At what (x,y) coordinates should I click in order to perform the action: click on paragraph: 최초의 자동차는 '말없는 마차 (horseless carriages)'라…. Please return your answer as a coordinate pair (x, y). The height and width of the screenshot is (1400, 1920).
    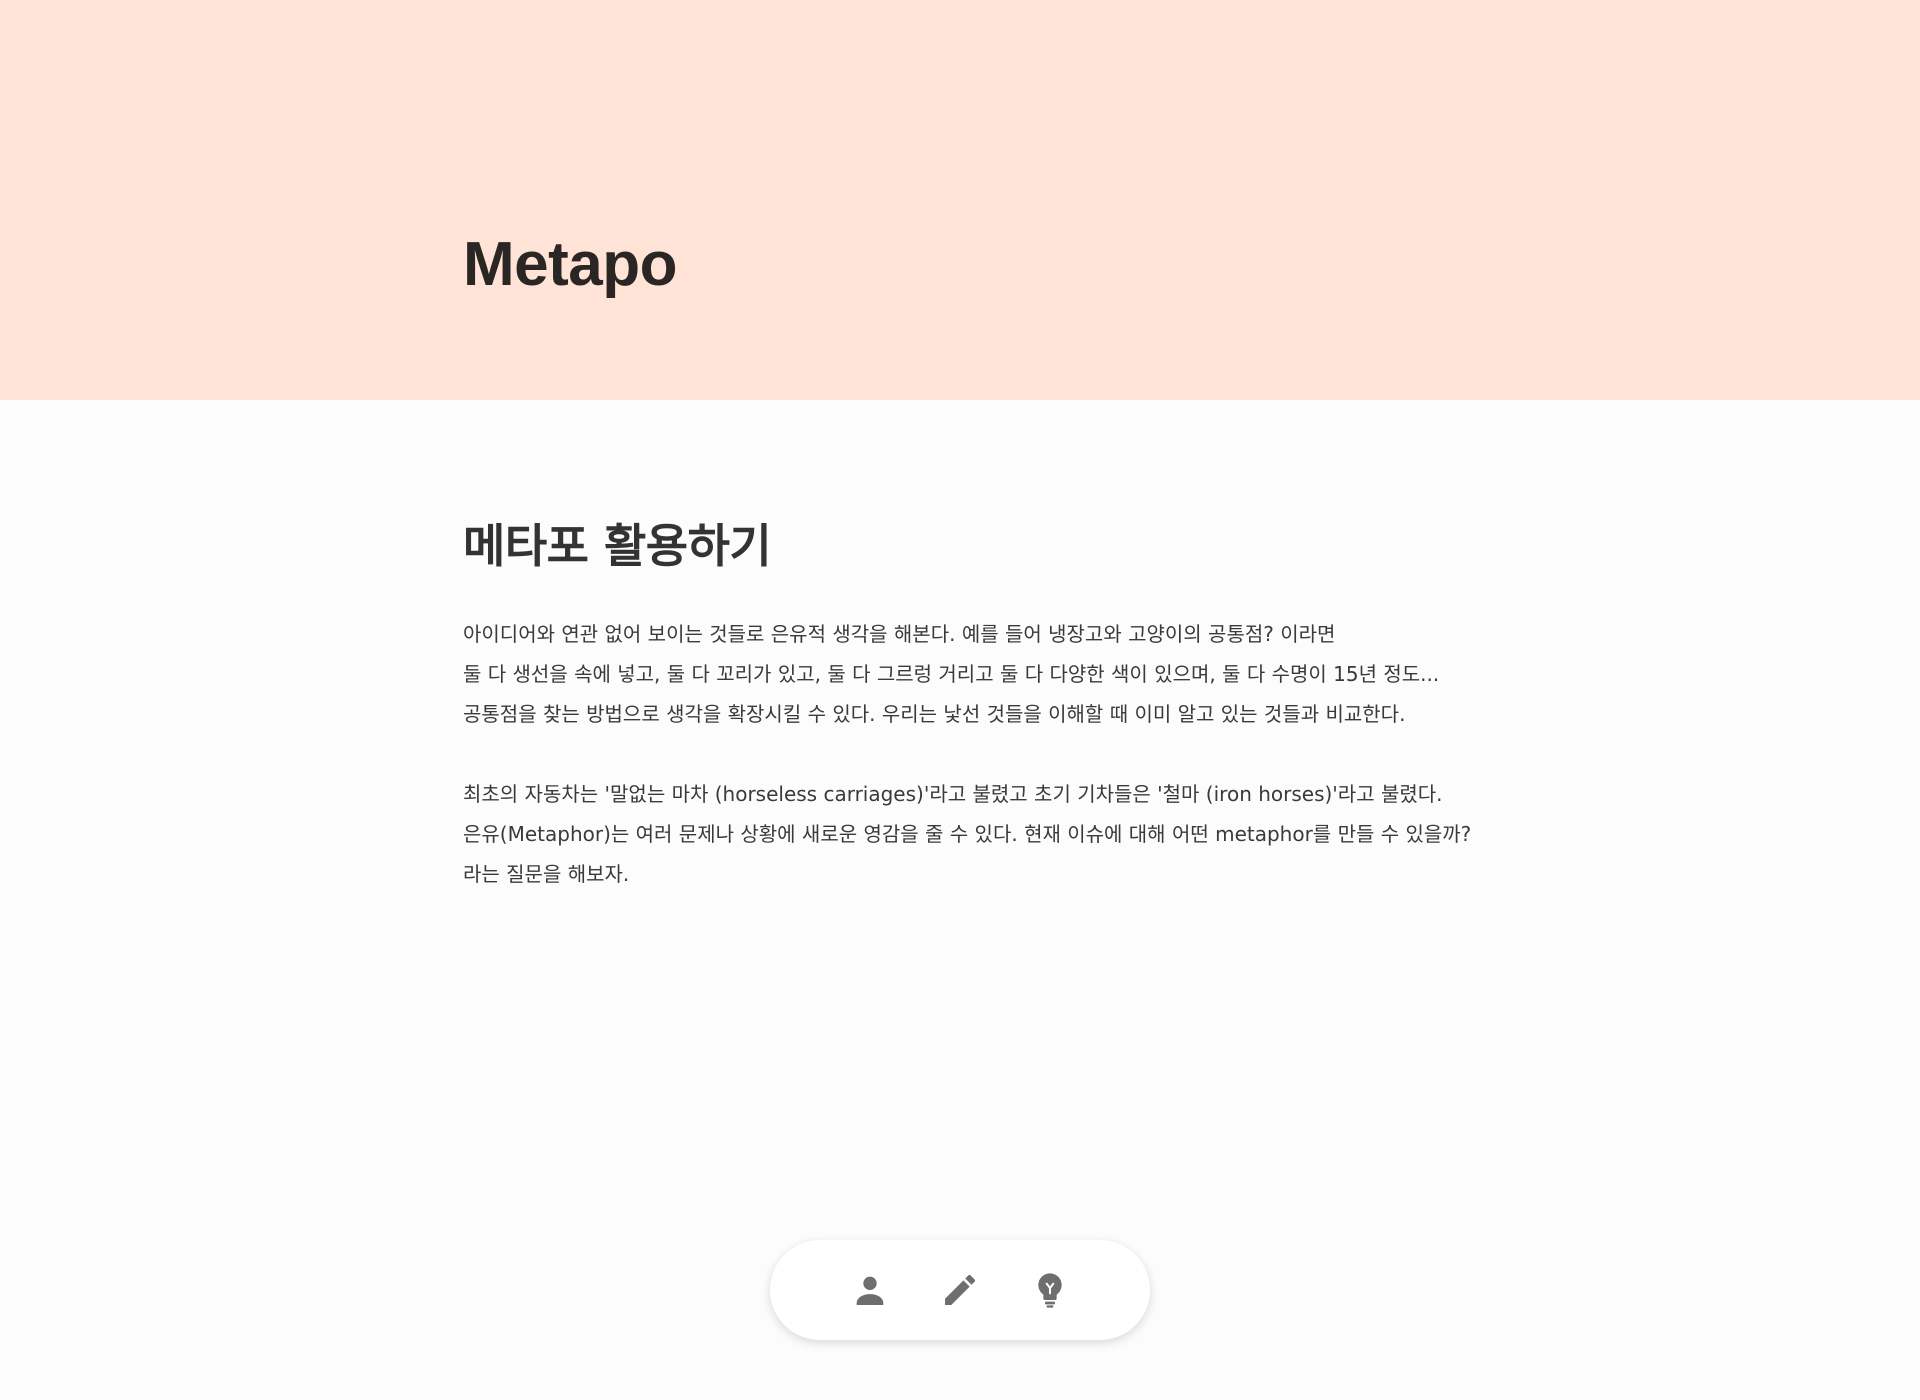
    Looking at the image, I should click on (1013, 834).